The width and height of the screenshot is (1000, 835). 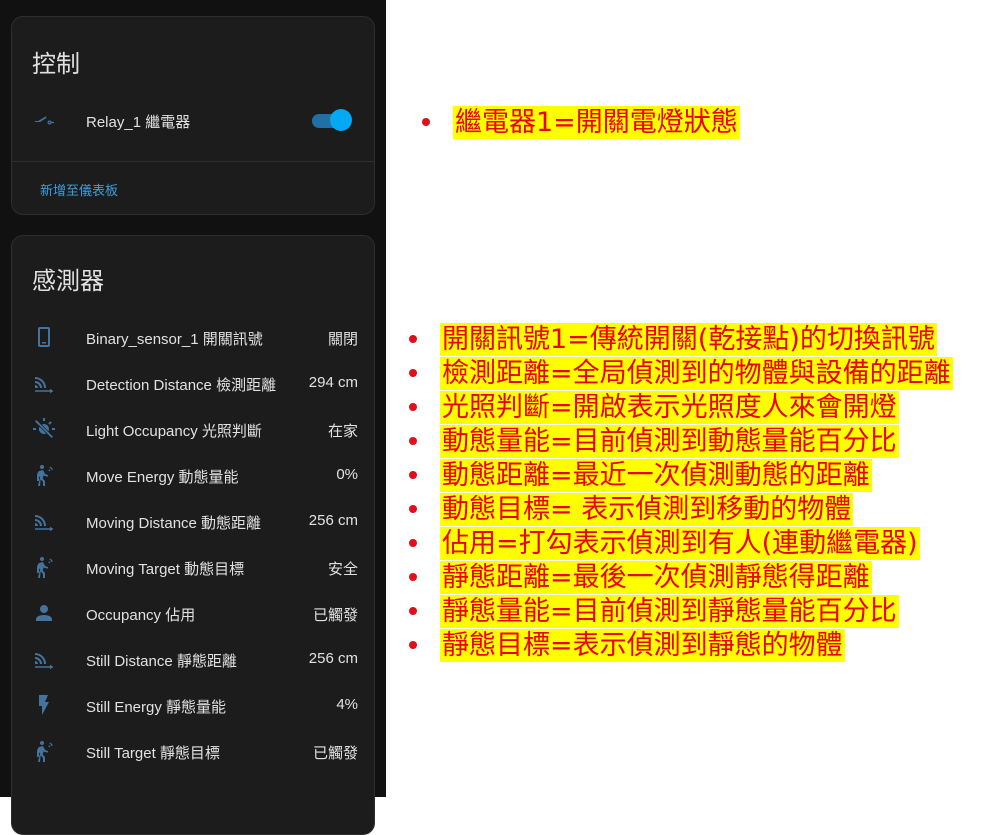 What do you see at coordinates (44, 337) in the screenshot?
I see `phone-icon` at bounding box center [44, 337].